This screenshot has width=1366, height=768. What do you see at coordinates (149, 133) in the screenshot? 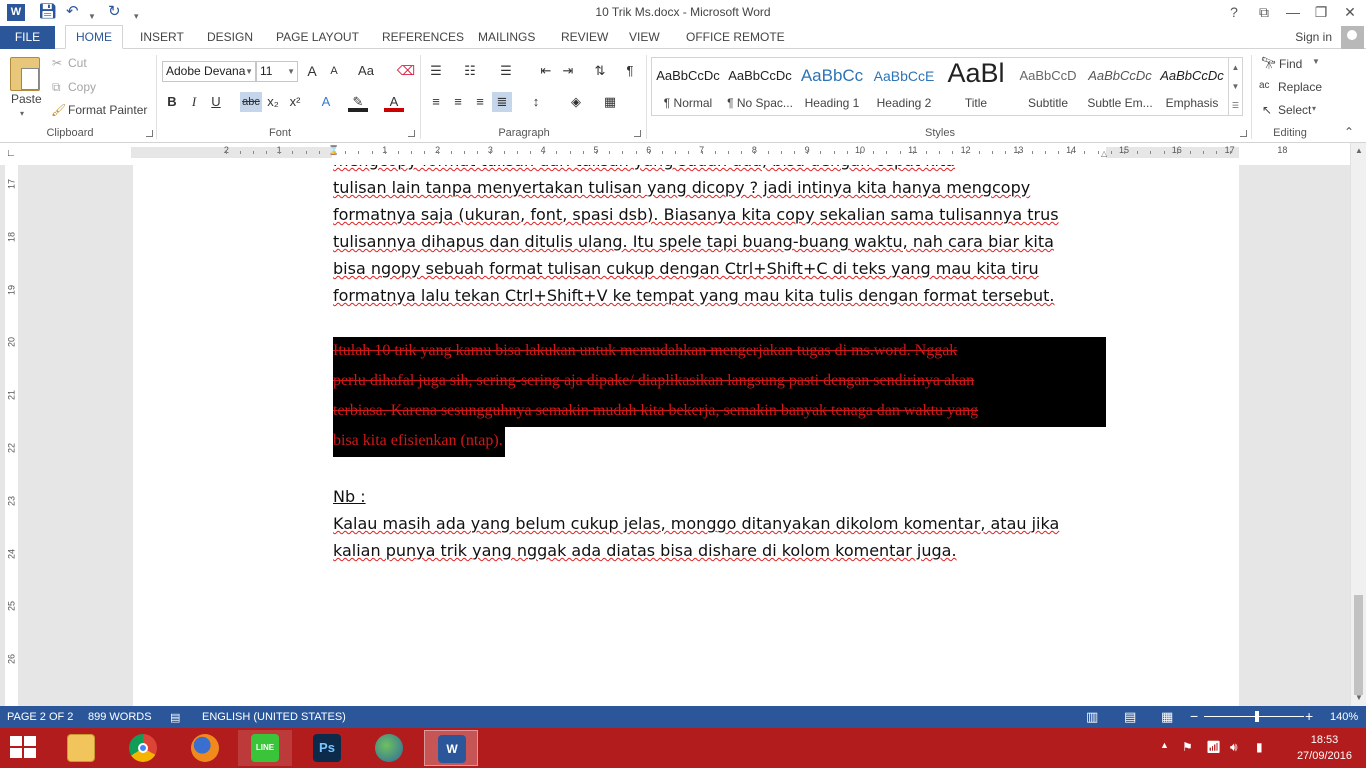
I see `clipboard-launcher-icon` at bounding box center [149, 133].